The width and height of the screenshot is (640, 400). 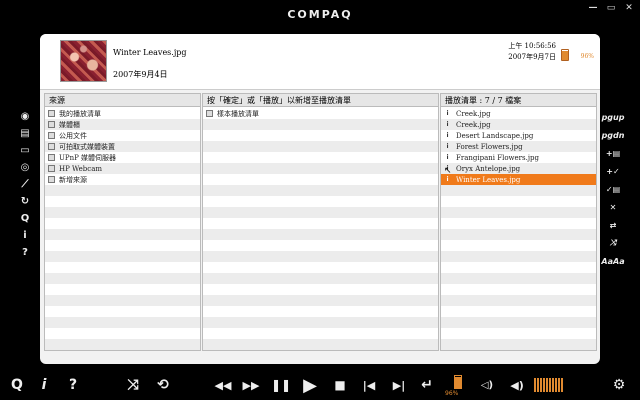 I want to click on check-list-icon: ✓▤, so click(x=613, y=189).